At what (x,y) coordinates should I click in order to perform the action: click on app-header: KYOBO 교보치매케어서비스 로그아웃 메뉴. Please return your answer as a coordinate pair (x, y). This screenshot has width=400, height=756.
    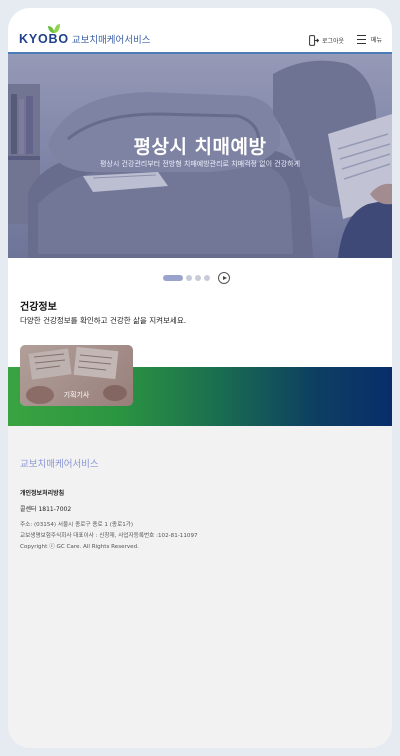
    Looking at the image, I should click on (200, 31).